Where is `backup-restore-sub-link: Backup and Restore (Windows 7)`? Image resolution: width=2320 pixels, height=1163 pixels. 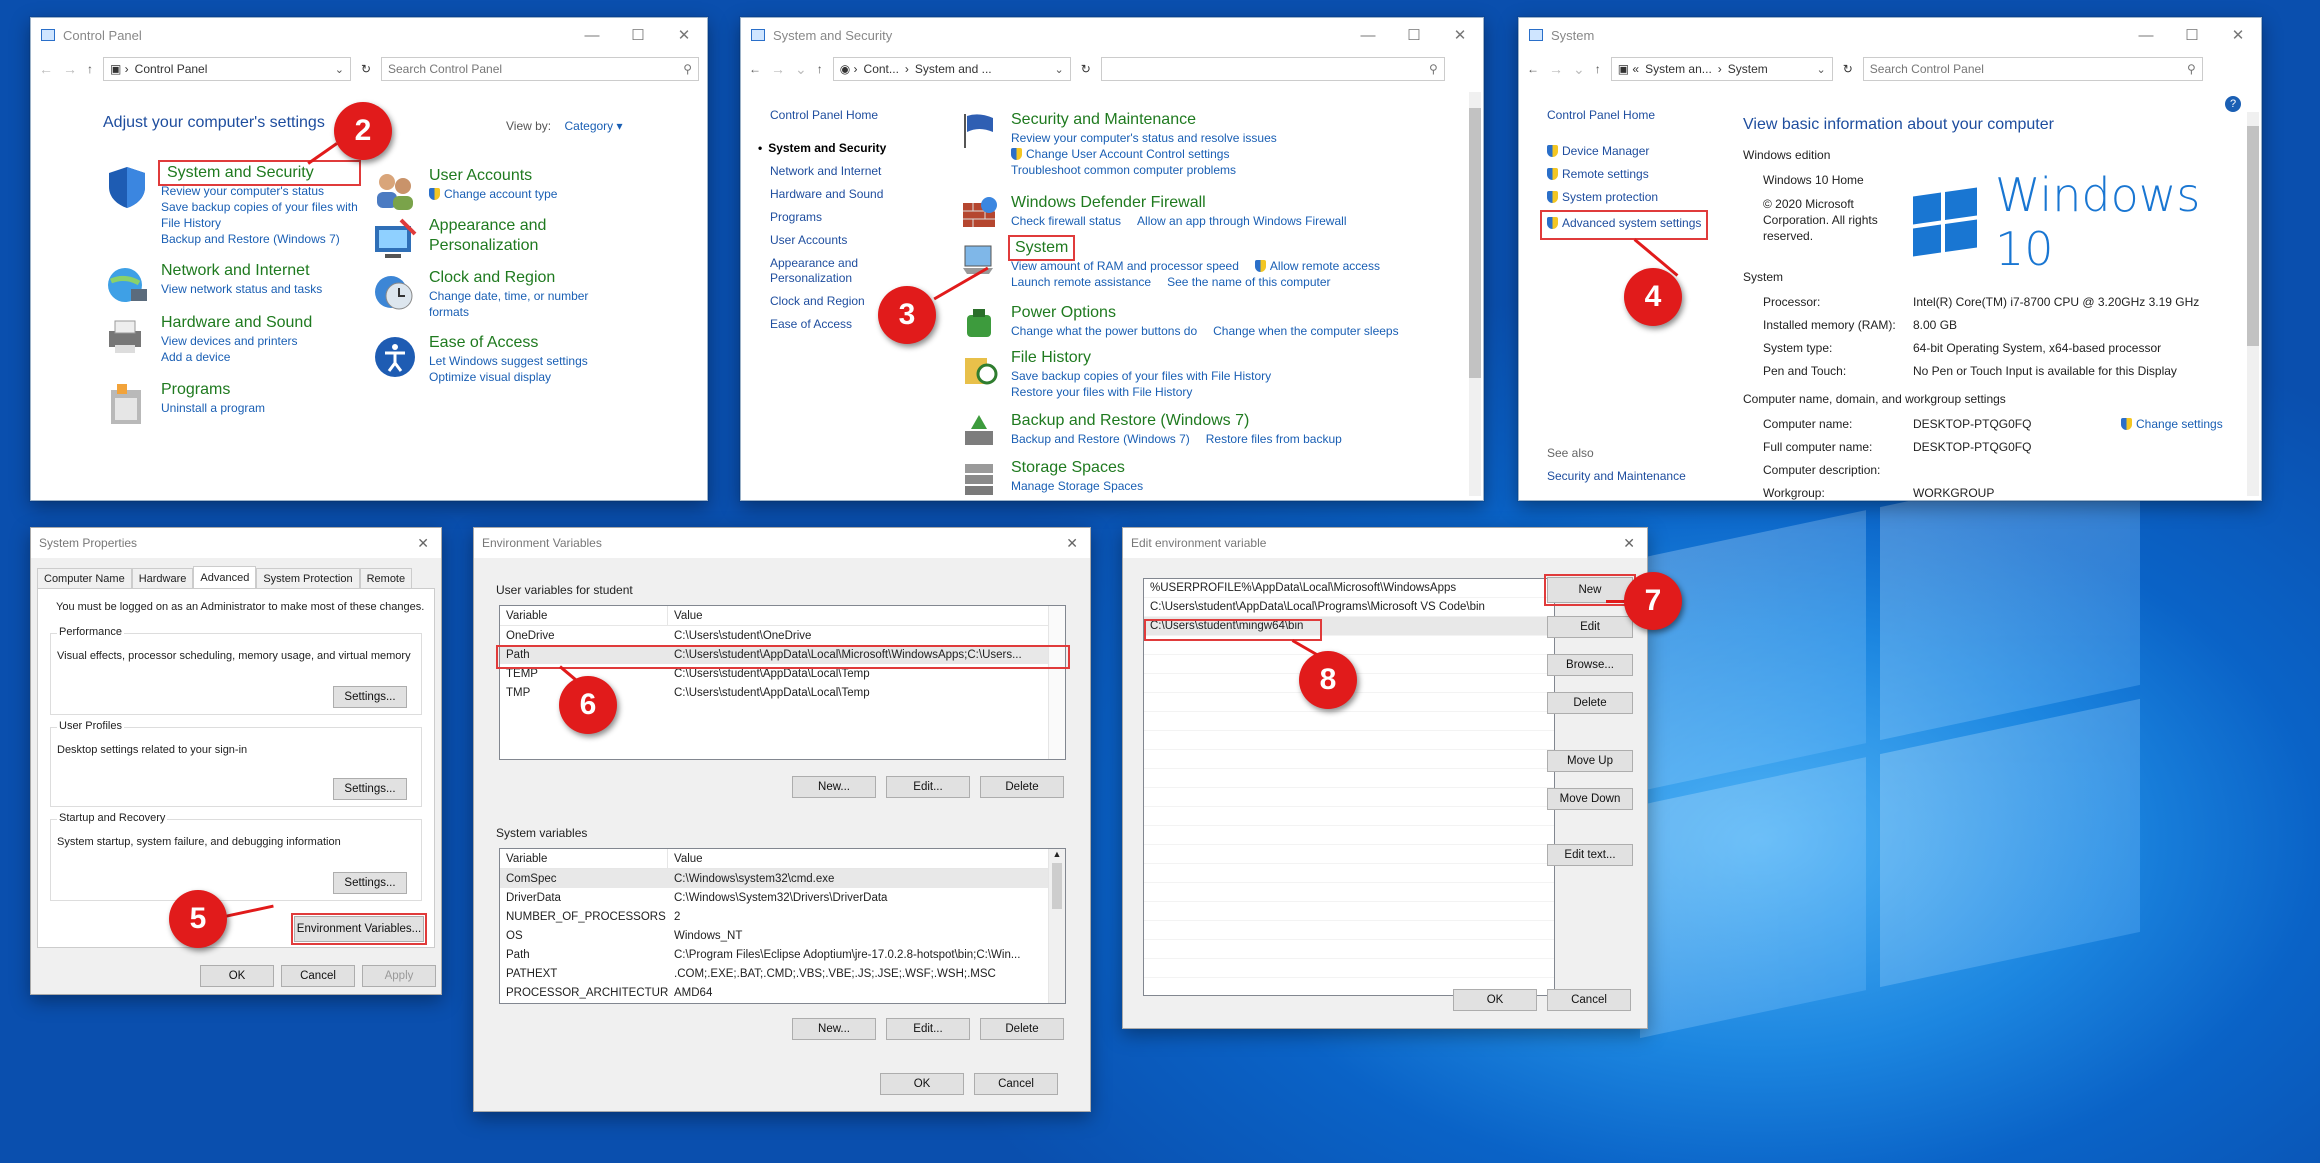
backup-restore-sub-link: Backup and Restore (Windows 7) is located at coordinates (1100, 439).